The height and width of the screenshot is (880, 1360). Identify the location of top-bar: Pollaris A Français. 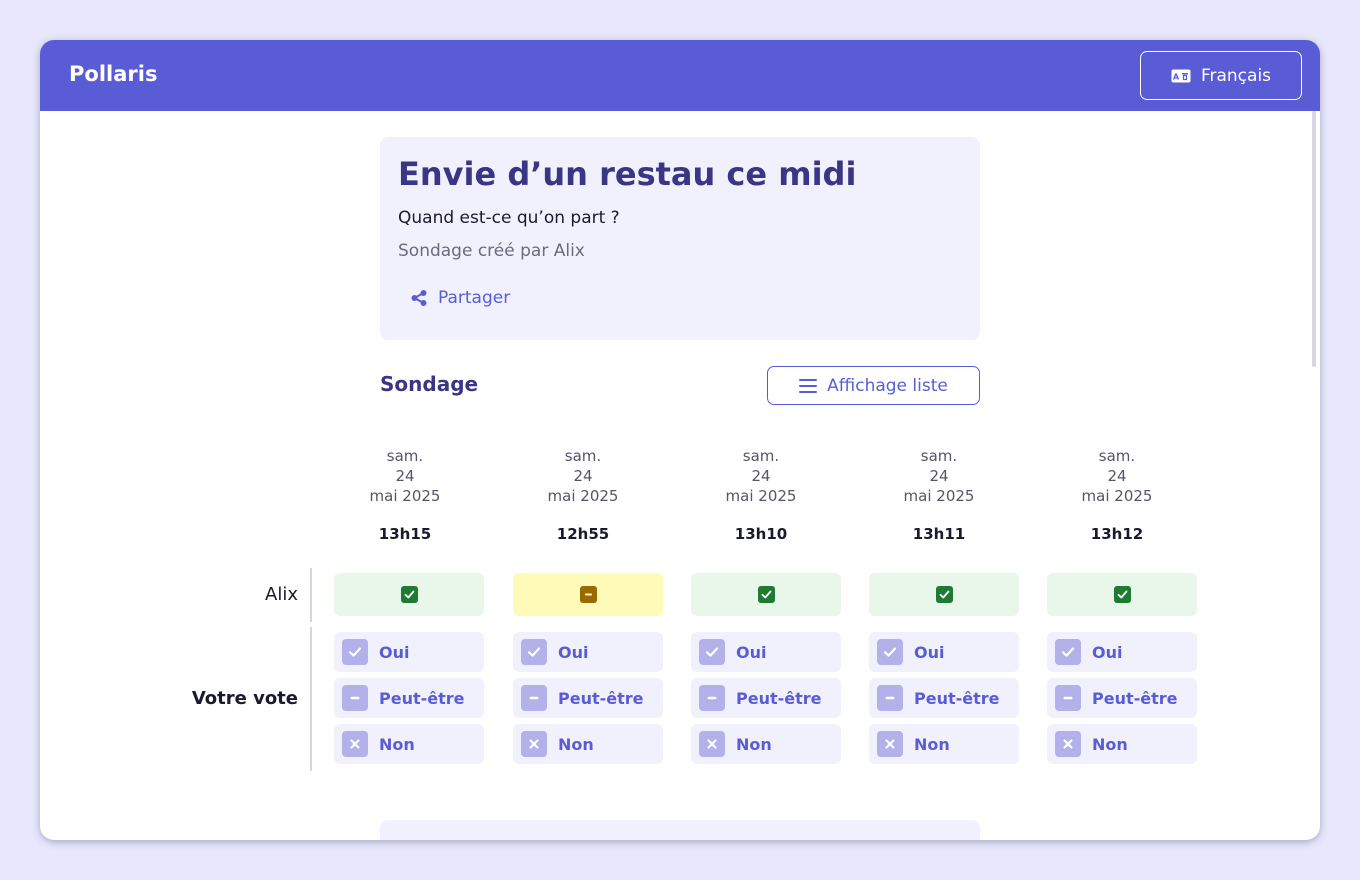
(680, 75).